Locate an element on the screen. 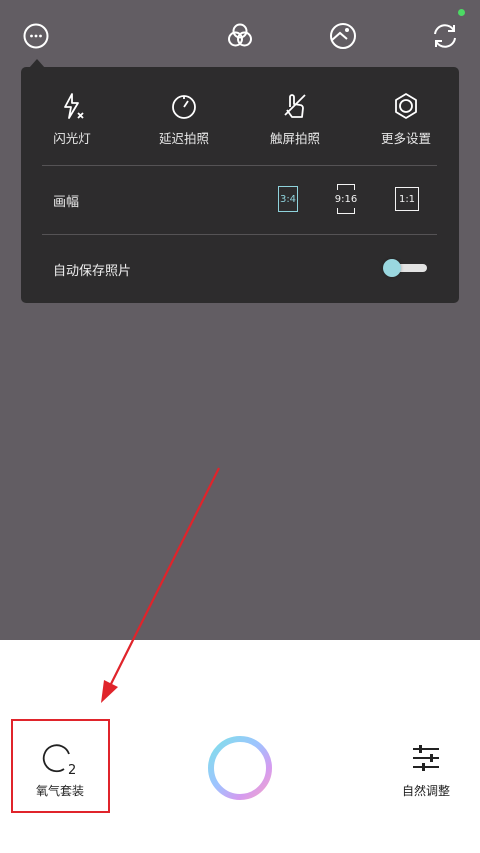 Image resolution: width=480 pixels, height=853 pixels. aspect-bracket-bottom is located at coordinates (346, 211).